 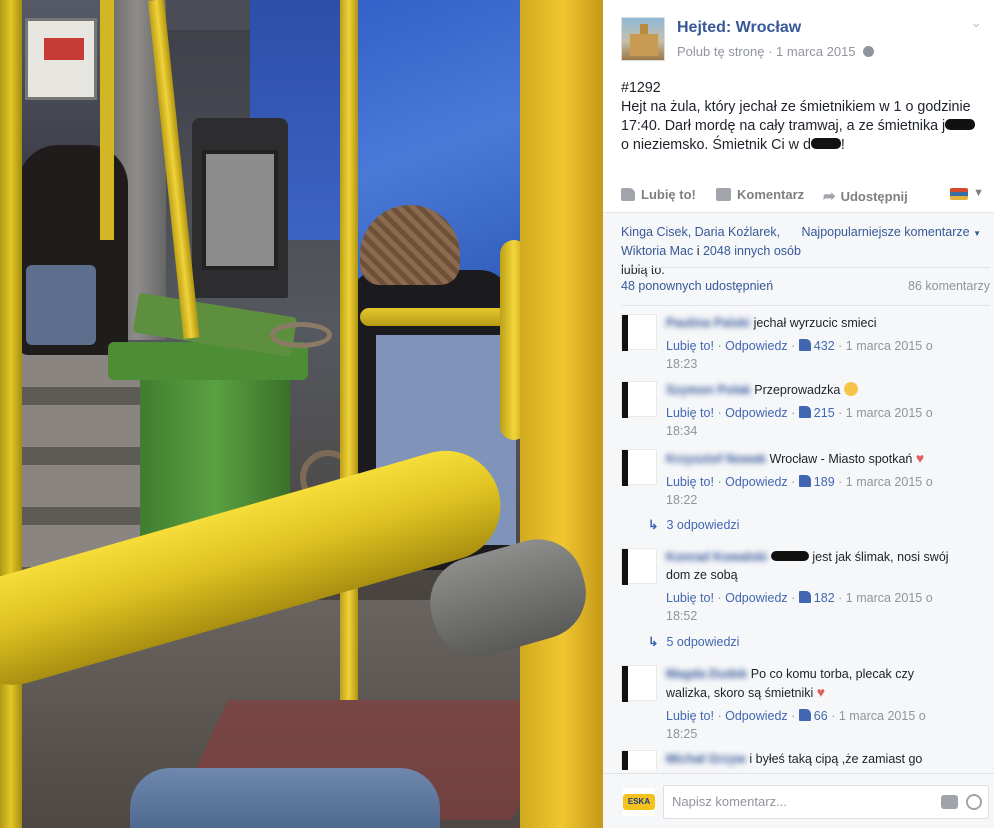 What do you see at coordinates (739, 28) in the screenshot?
I see `page-name-link: Hejted: Wrocław` at bounding box center [739, 28].